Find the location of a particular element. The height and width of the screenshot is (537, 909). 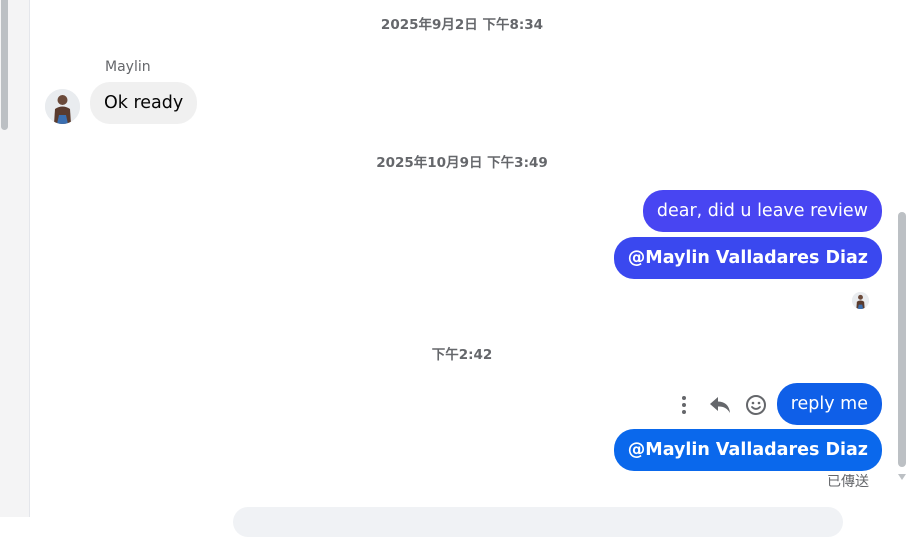

outgoing-message-bubble: dear, did u leave review is located at coordinates (762, 211).